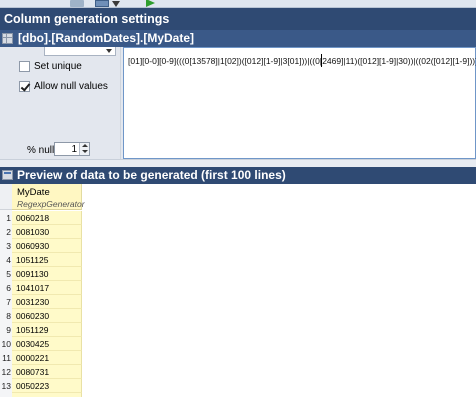 The width and height of the screenshot is (476, 397). I want to click on chevron-up-icon, so click(85, 145).